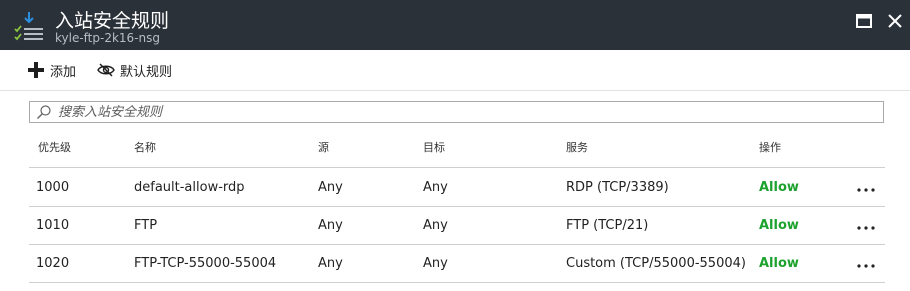  What do you see at coordinates (44, 112) in the screenshot?
I see `search-icon` at bounding box center [44, 112].